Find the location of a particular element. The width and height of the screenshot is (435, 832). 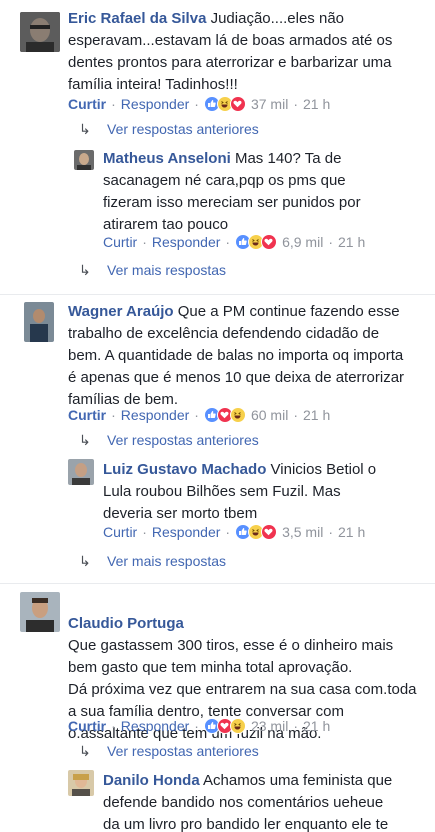

comment-actions: Curtir · Responder · 23 mil · 21 h is located at coordinates (199, 726).